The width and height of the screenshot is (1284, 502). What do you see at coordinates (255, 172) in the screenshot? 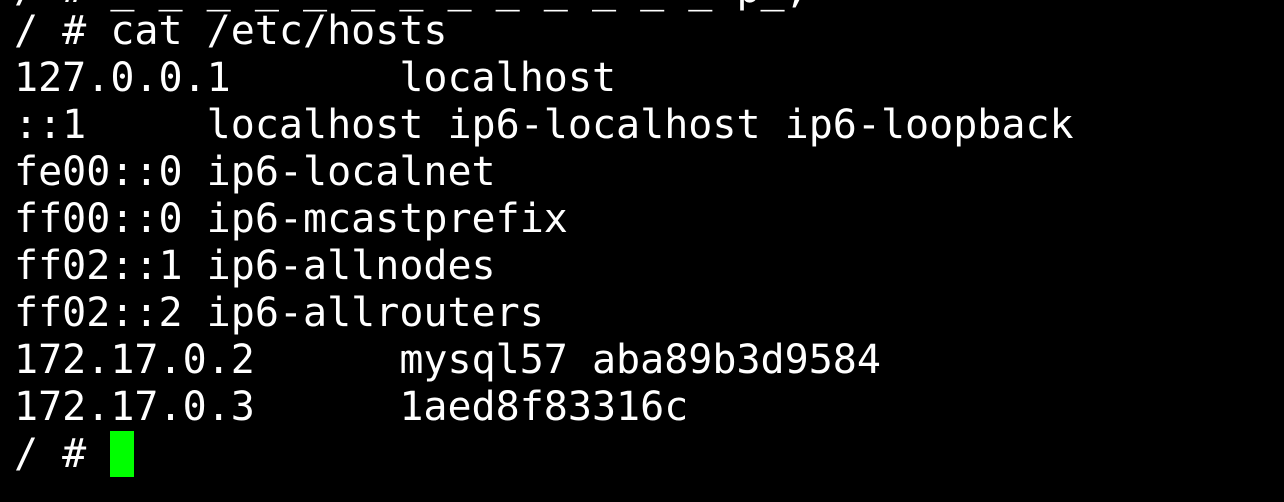
I see `hosts-line: fe00::0 ip6-localnet` at bounding box center [255, 172].